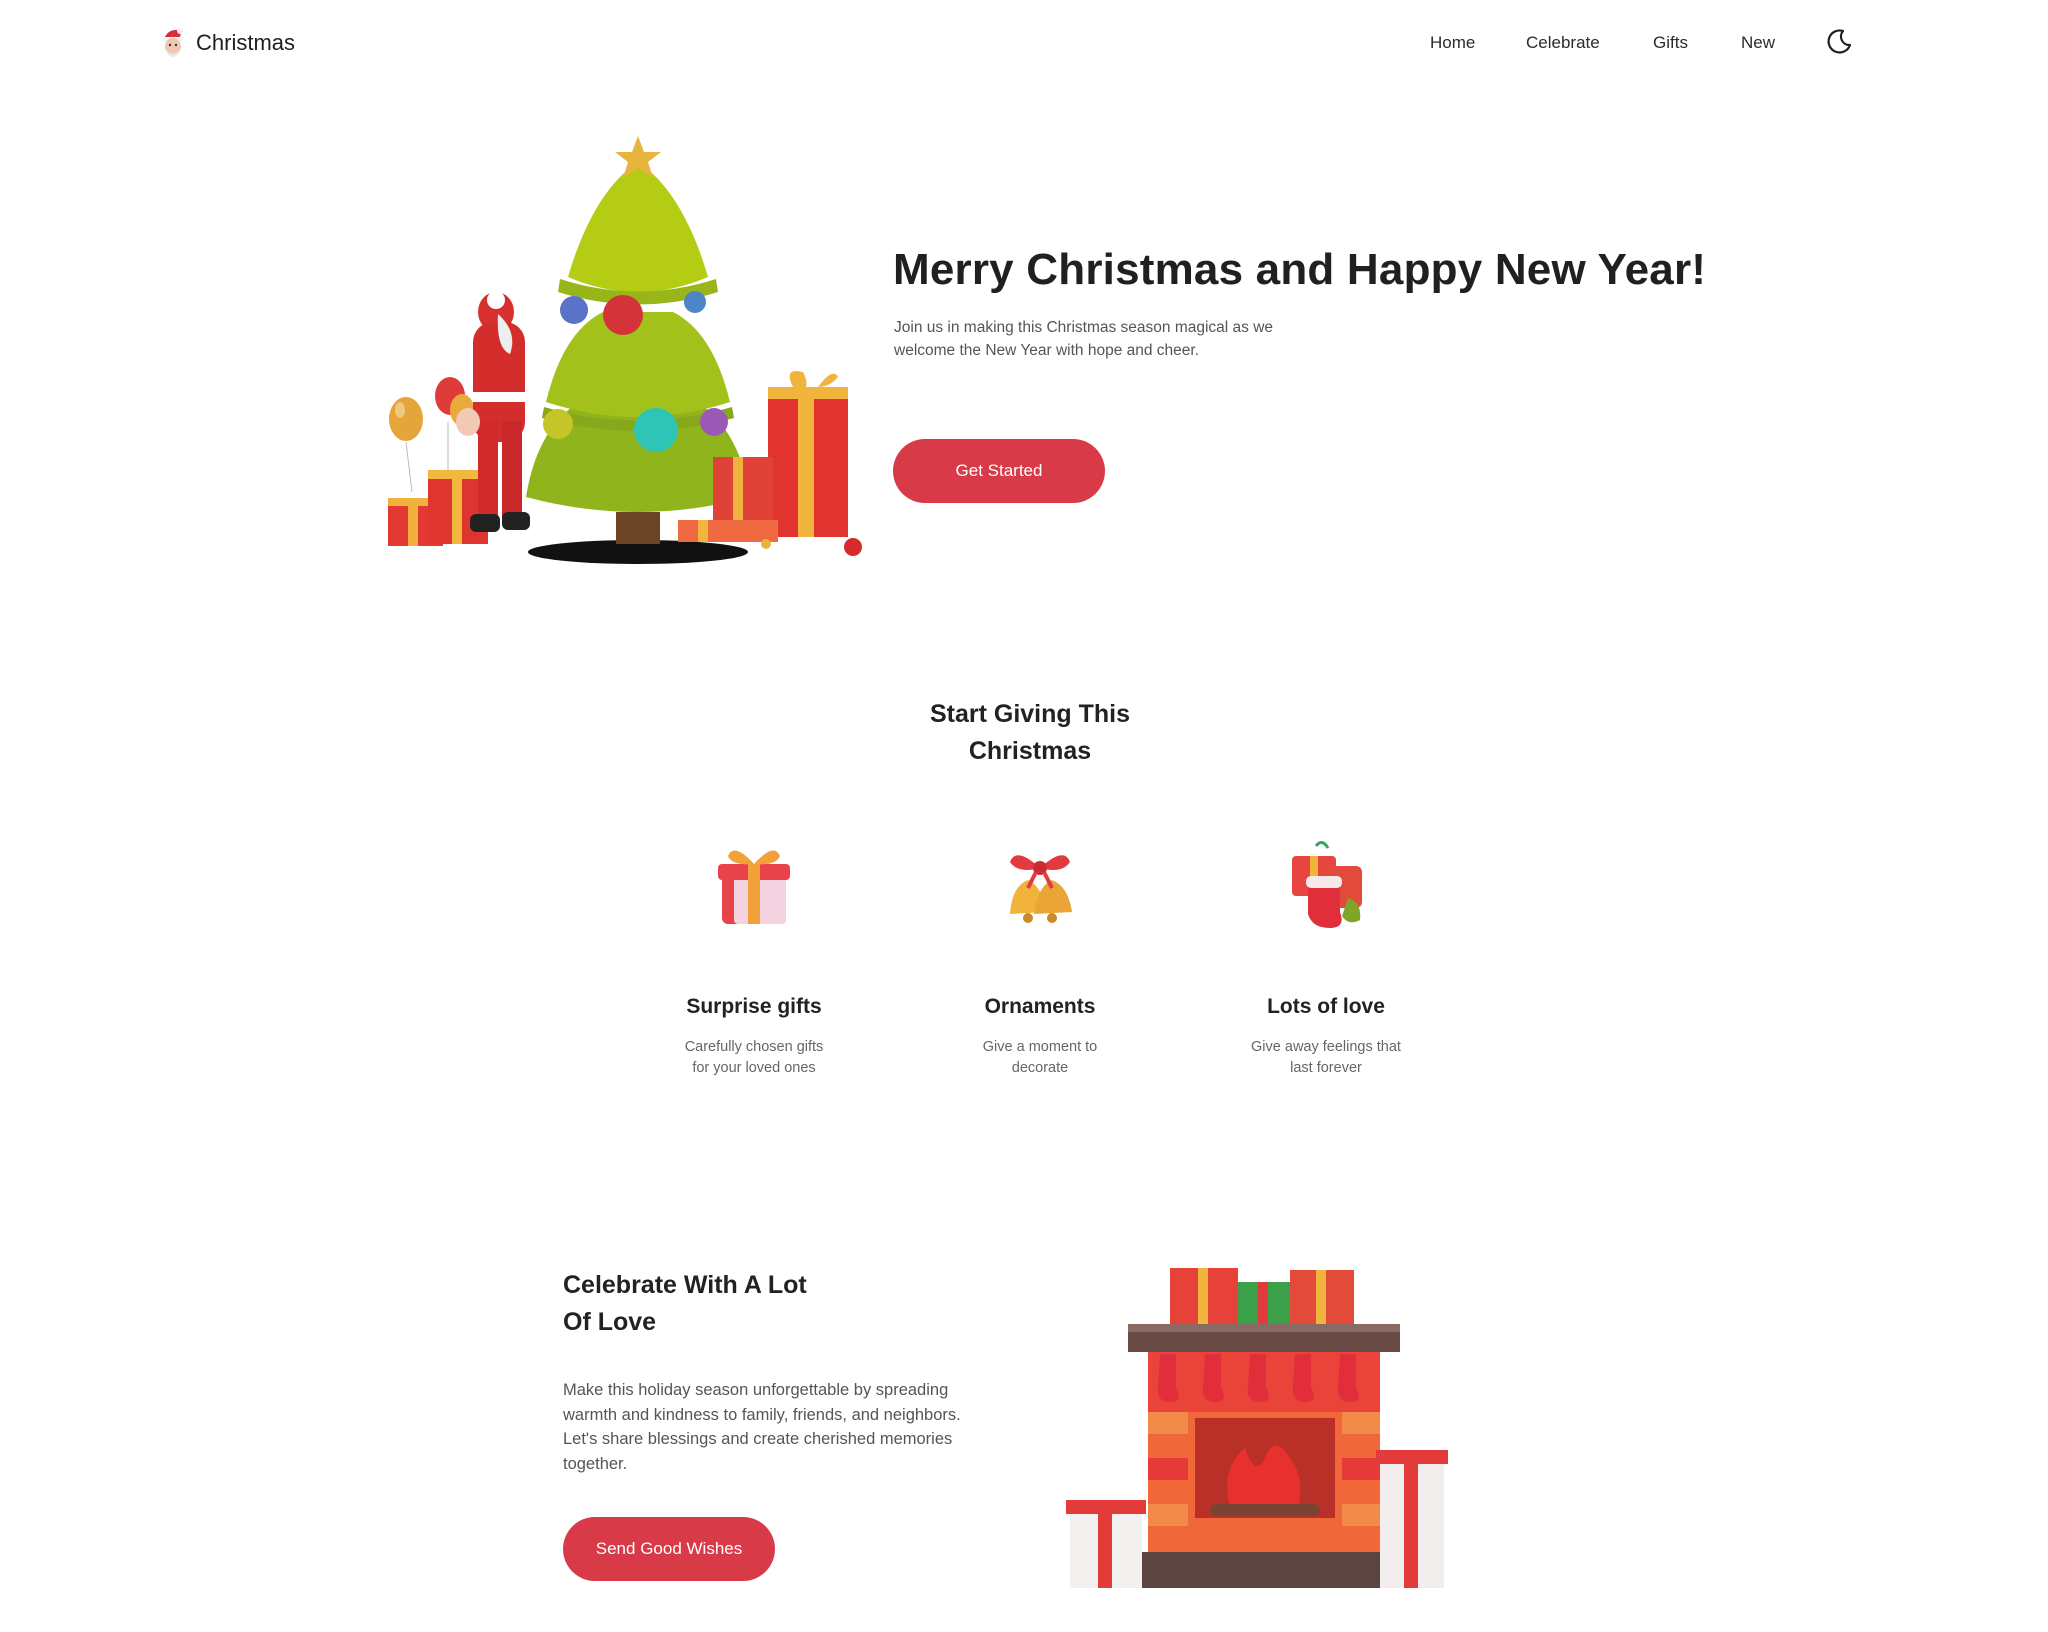 The height and width of the screenshot is (1632, 2048). I want to click on nav-new: New, so click(1758, 43).